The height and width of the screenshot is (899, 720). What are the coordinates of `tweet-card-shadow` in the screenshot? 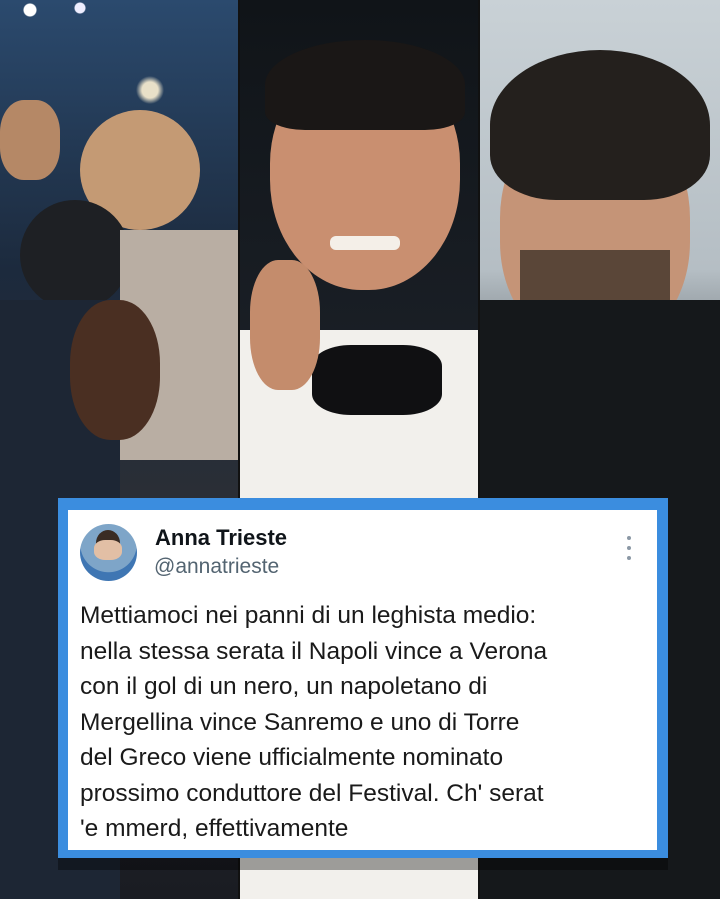 It's located at (363, 864).